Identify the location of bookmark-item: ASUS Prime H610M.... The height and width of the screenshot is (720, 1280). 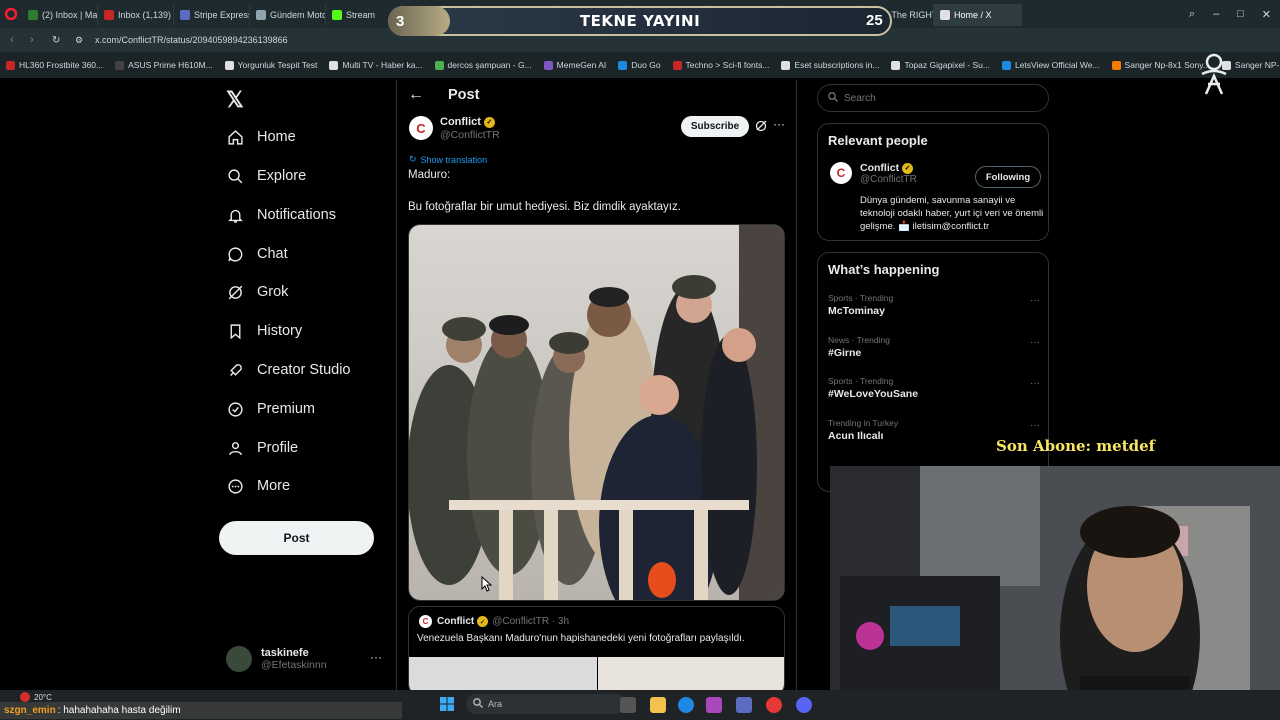
(164, 65).